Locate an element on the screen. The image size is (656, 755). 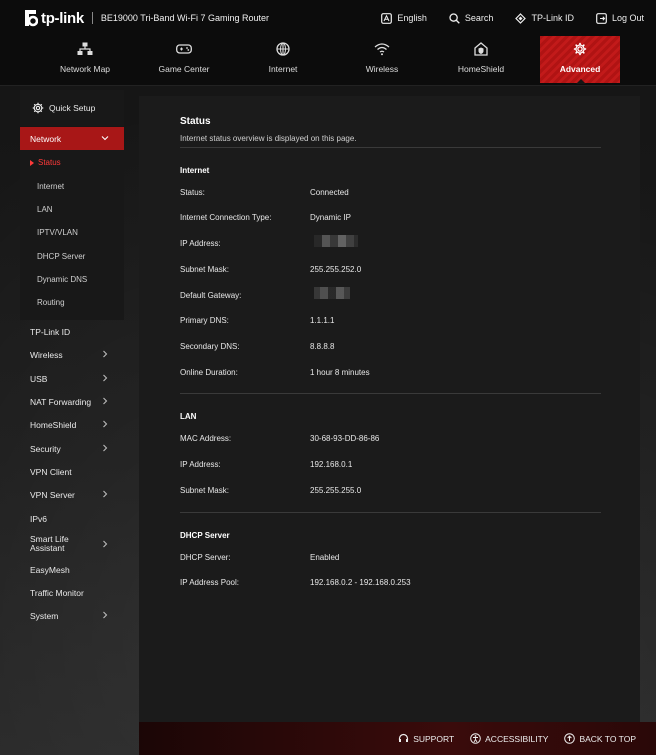
sidebar-item-label: USB is located at coordinates (39, 378).